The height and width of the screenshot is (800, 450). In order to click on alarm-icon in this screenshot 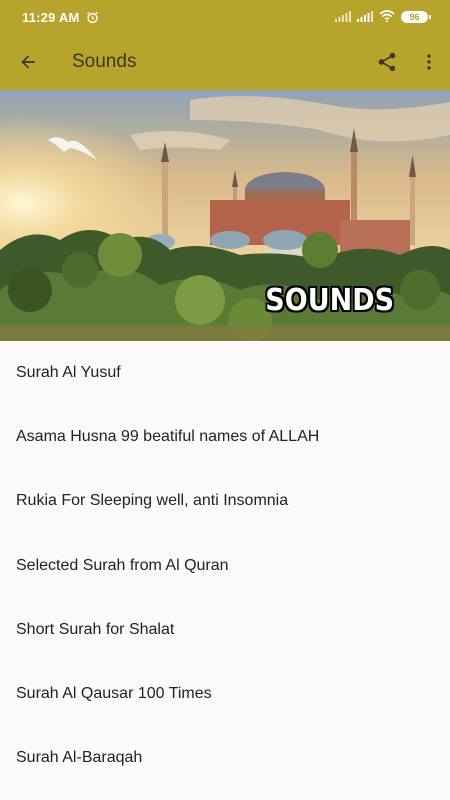, I will do `click(92, 17)`.